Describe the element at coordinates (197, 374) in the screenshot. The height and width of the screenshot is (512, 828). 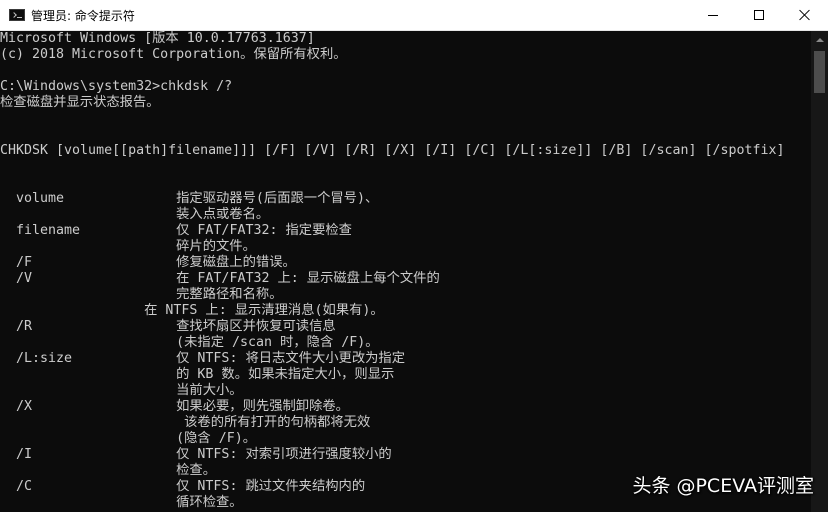
I see `console-line: 的 KB 数。如果未指定大小，则显示` at that location.